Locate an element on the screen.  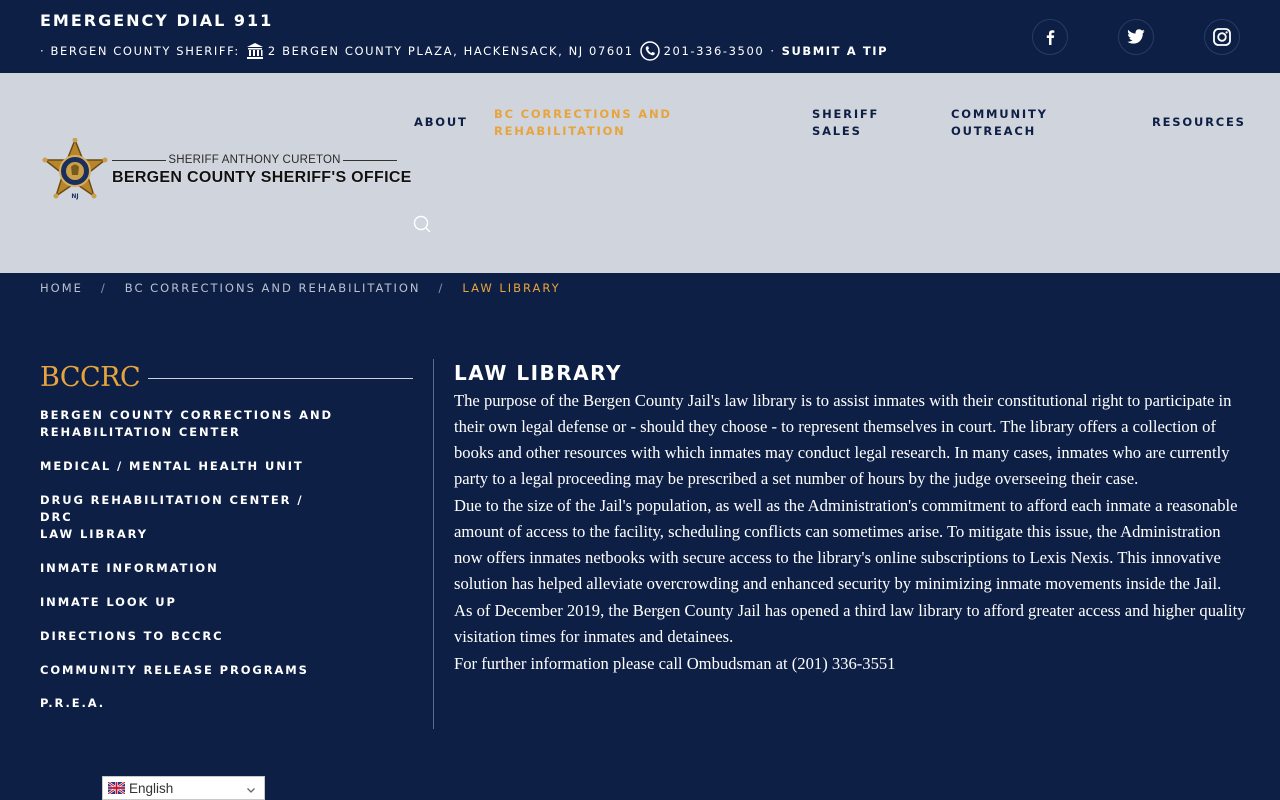
submit-tip-link: SUBMIT A TIP is located at coordinates (835, 51).